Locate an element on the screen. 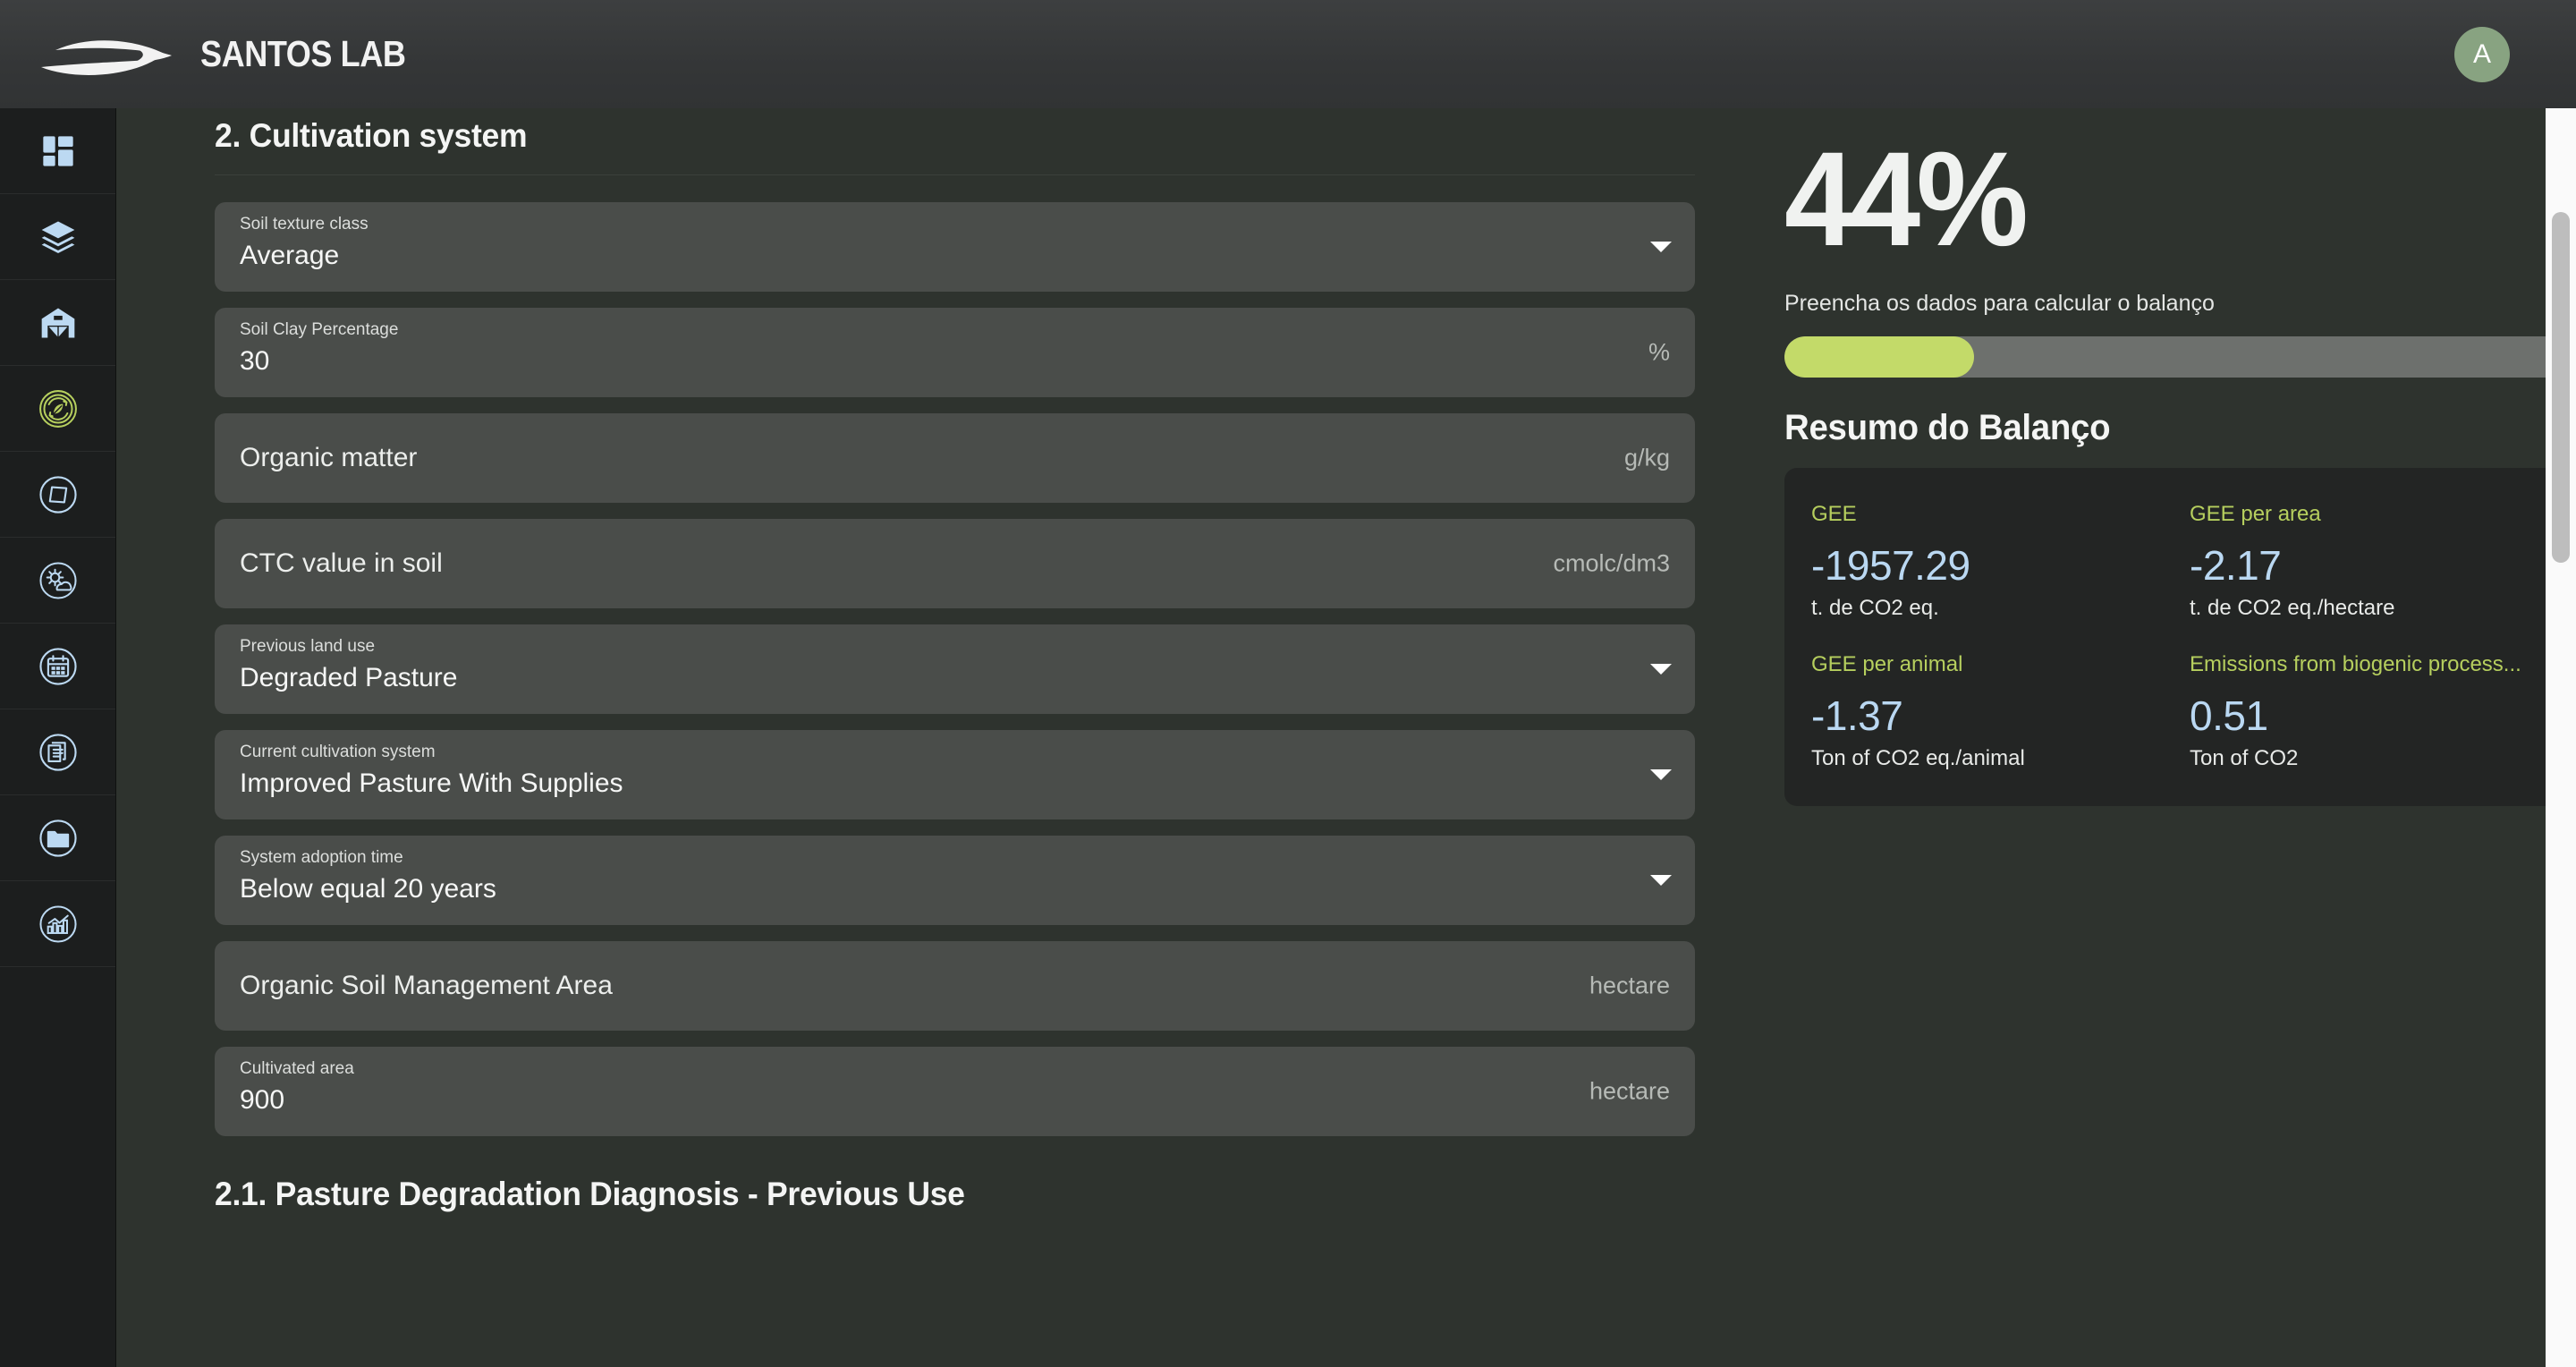 Image resolution: width=2576 pixels, height=1367 pixels. metric-label: GEE per animal is located at coordinates (1887, 663).